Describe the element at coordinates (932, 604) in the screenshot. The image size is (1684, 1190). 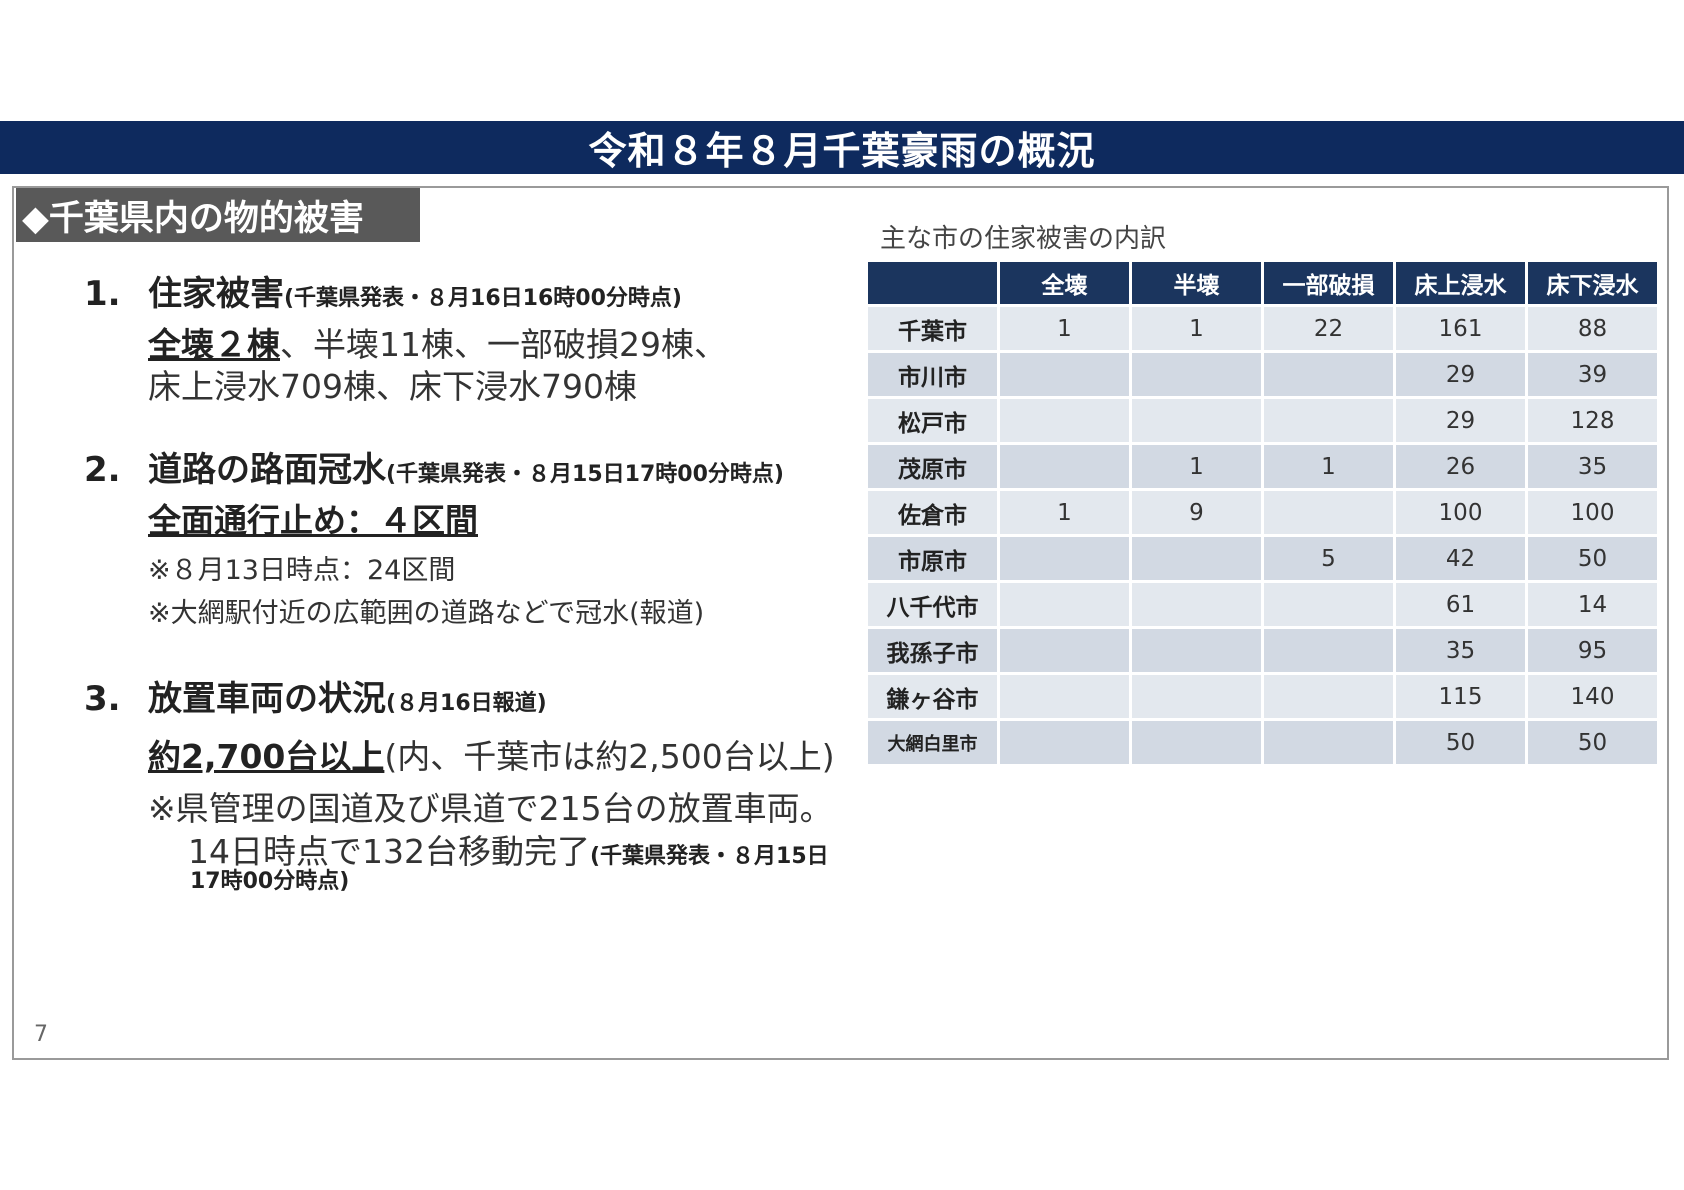
I see `table-cell-city: 八千代市` at that location.